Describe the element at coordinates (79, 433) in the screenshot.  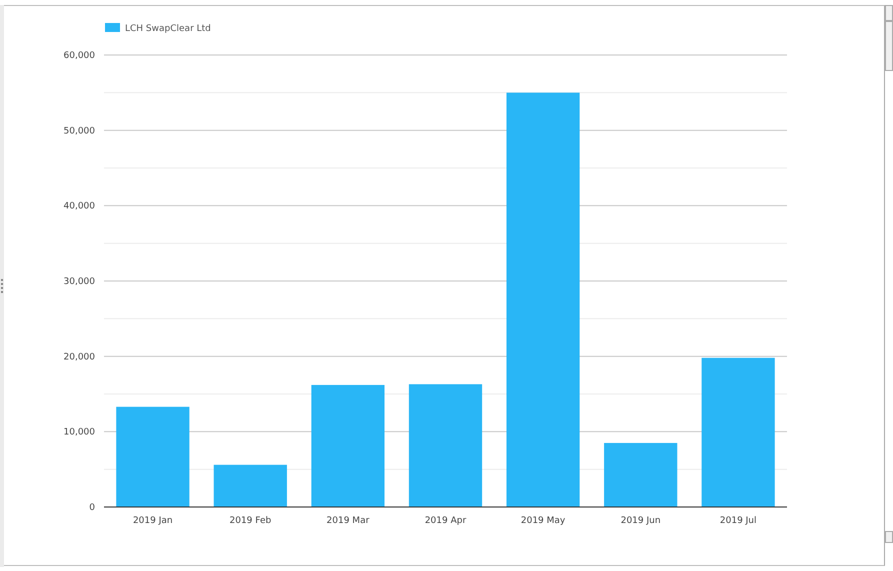
I see `y-tick-label: 10,000` at that location.